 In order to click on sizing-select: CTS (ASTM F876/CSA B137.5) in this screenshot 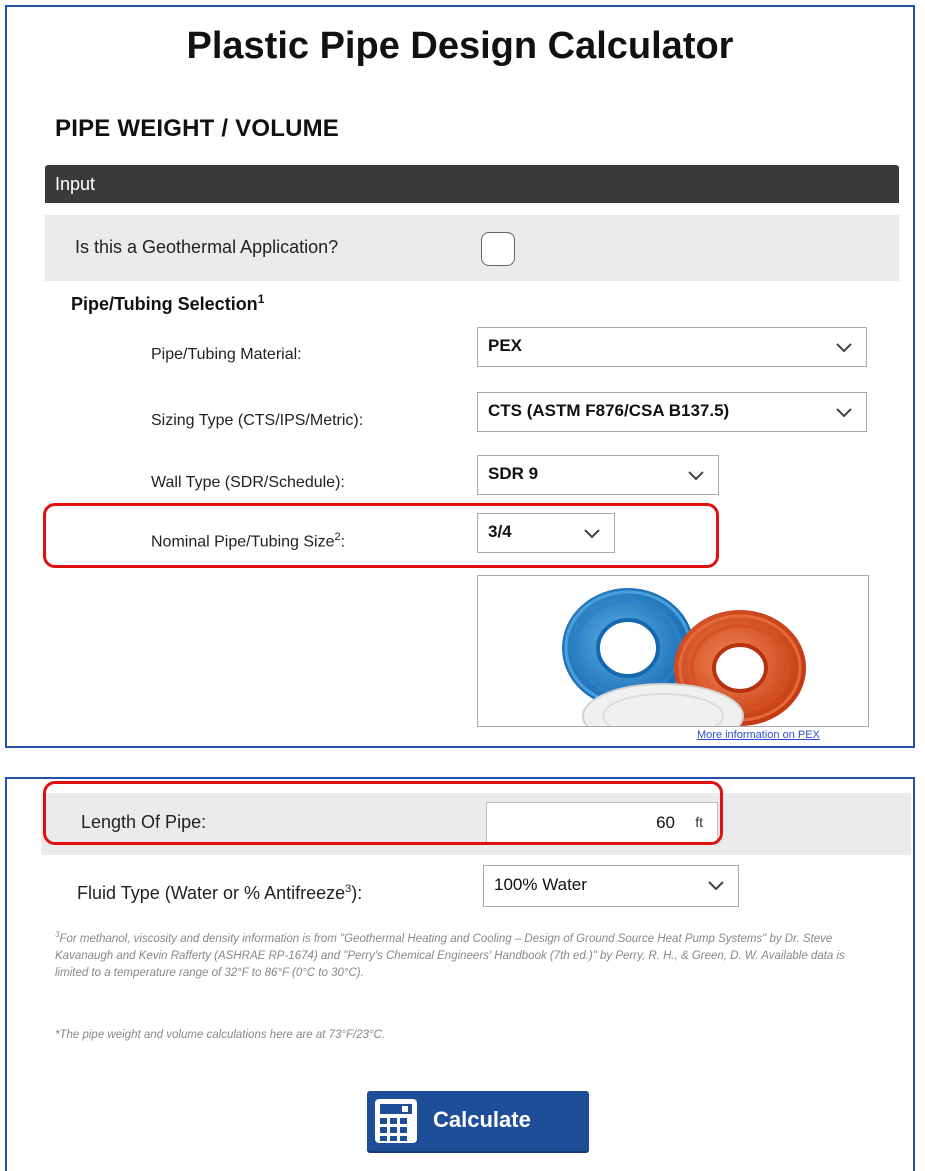, I will do `click(672, 412)`.